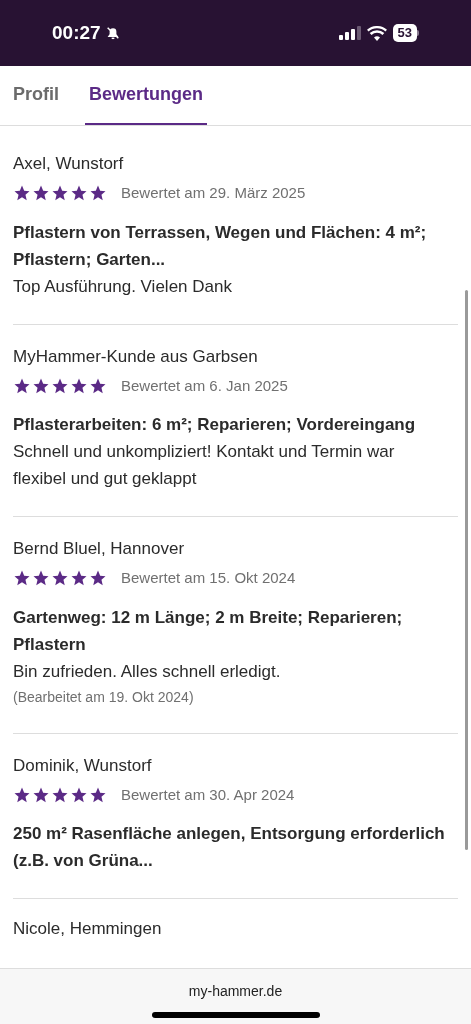 The height and width of the screenshot is (1024, 471). Describe the element at coordinates (69, 164) in the screenshot. I see `reviewer-name: Axel, Wunstorf` at that location.